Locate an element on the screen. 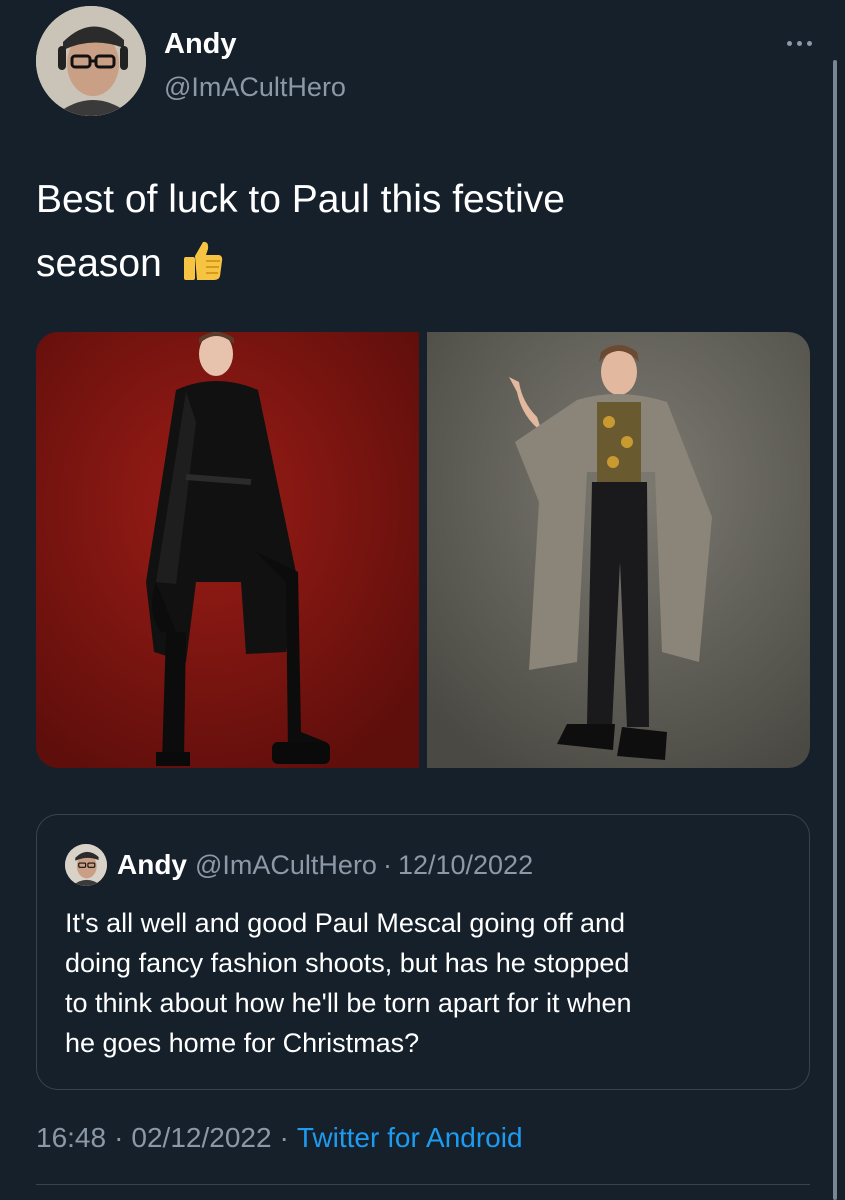 The height and width of the screenshot is (1200, 845). quoted-author-name: Andy is located at coordinates (152, 865).